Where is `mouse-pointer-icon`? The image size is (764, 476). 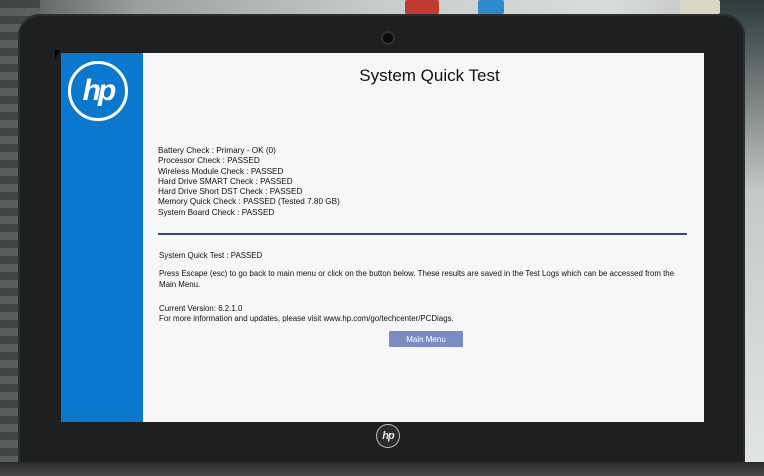 mouse-pointer-icon is located at coordinates (60, 55).